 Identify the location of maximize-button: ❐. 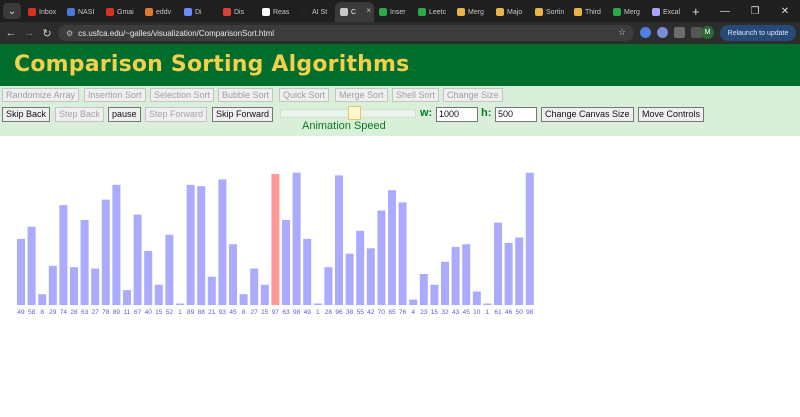
(755, 11).